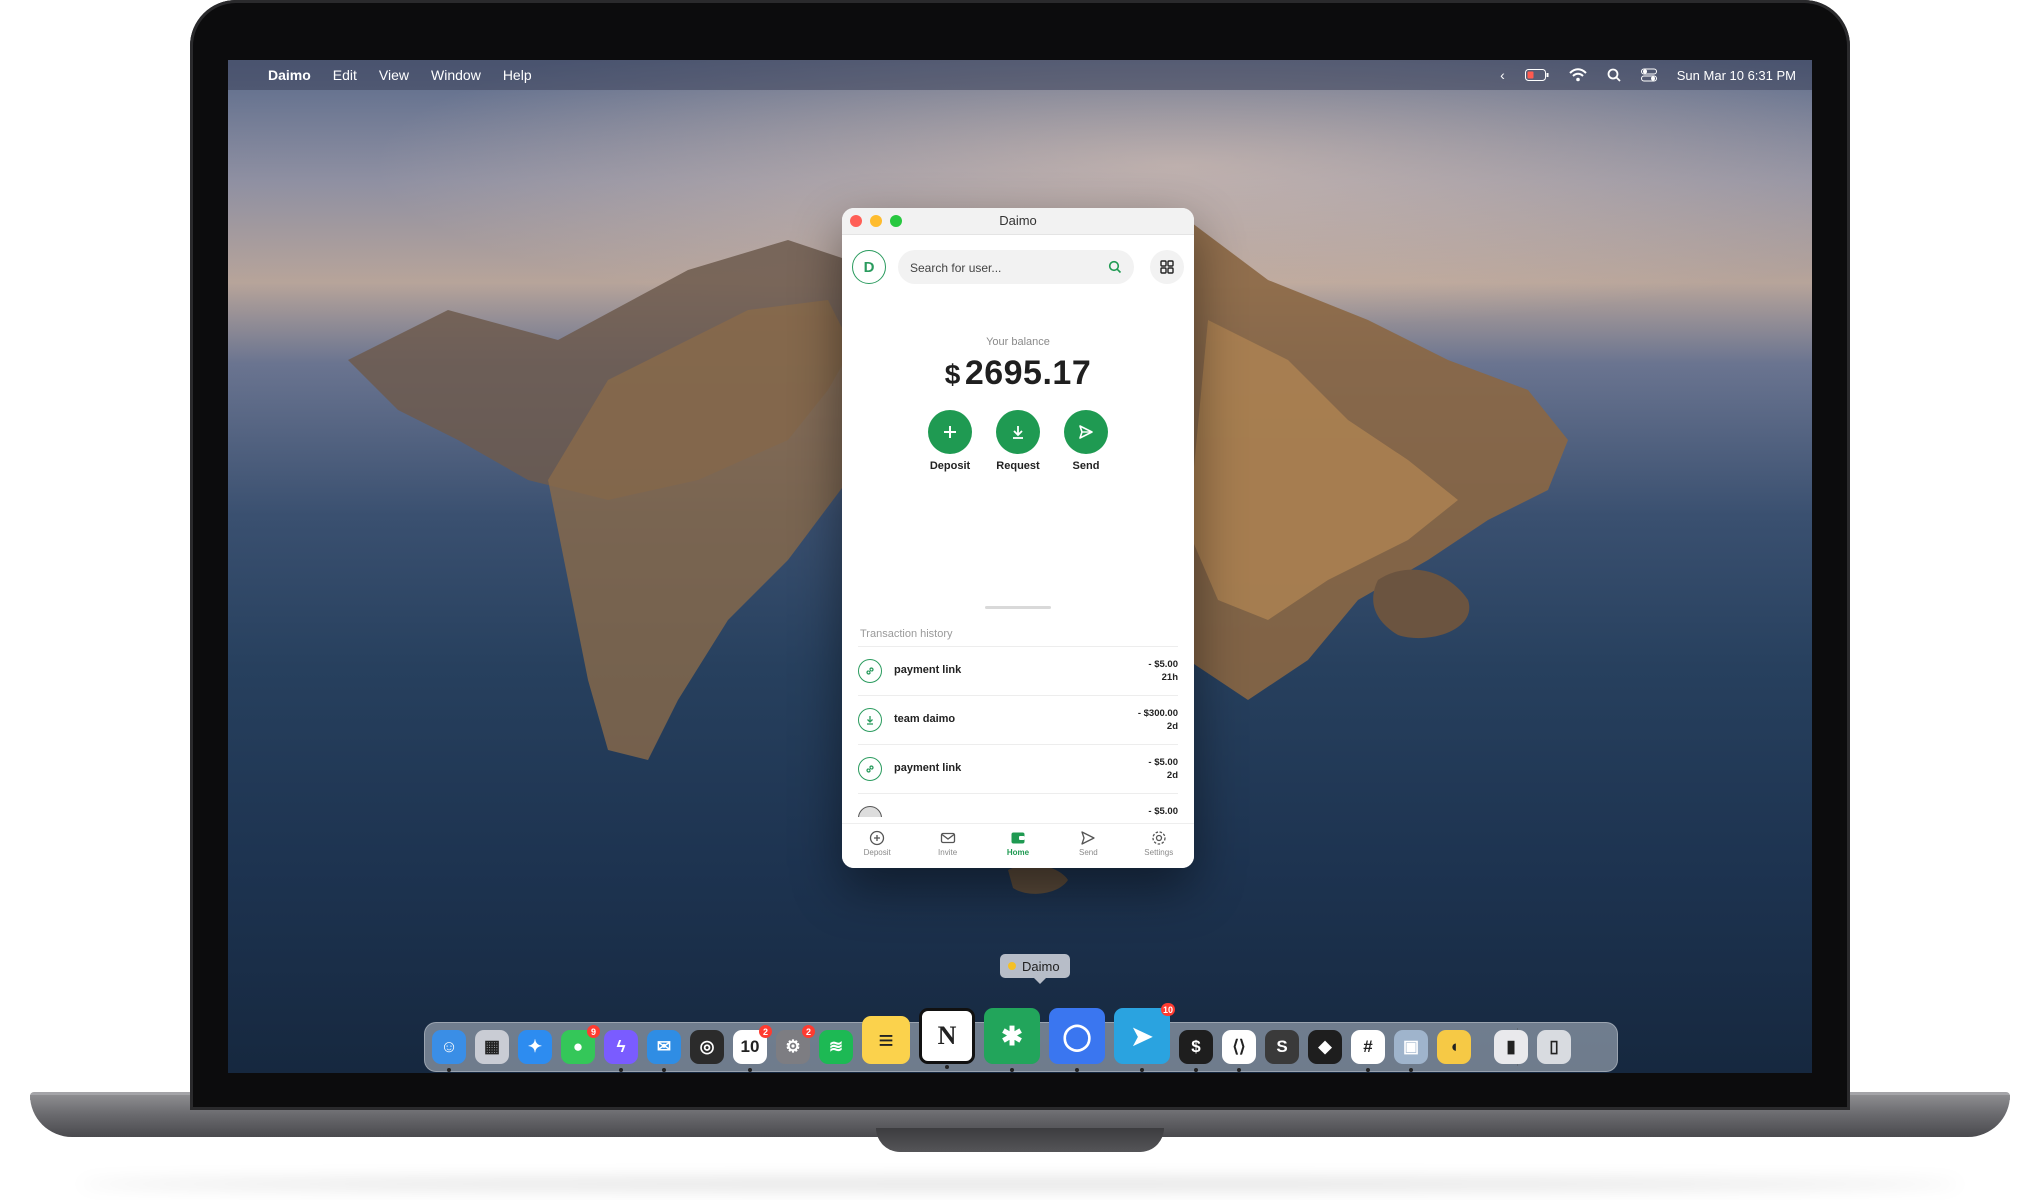 This screenshot has height=1200, width=2036. Describe the element at coordinates (1018, 466) in the screenshot. I see `request-label: Request` at that location.